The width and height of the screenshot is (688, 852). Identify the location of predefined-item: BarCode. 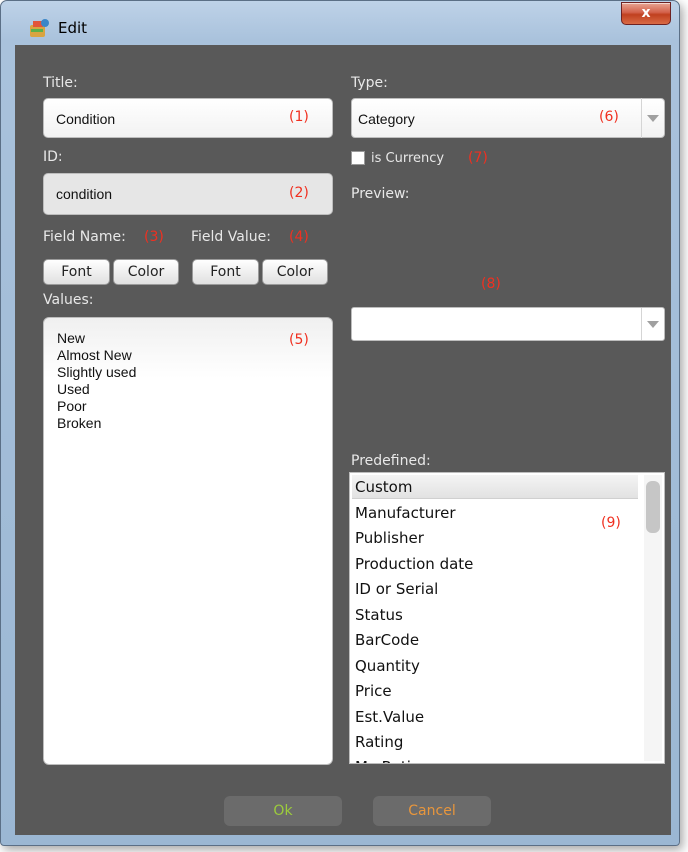
(495, 640).